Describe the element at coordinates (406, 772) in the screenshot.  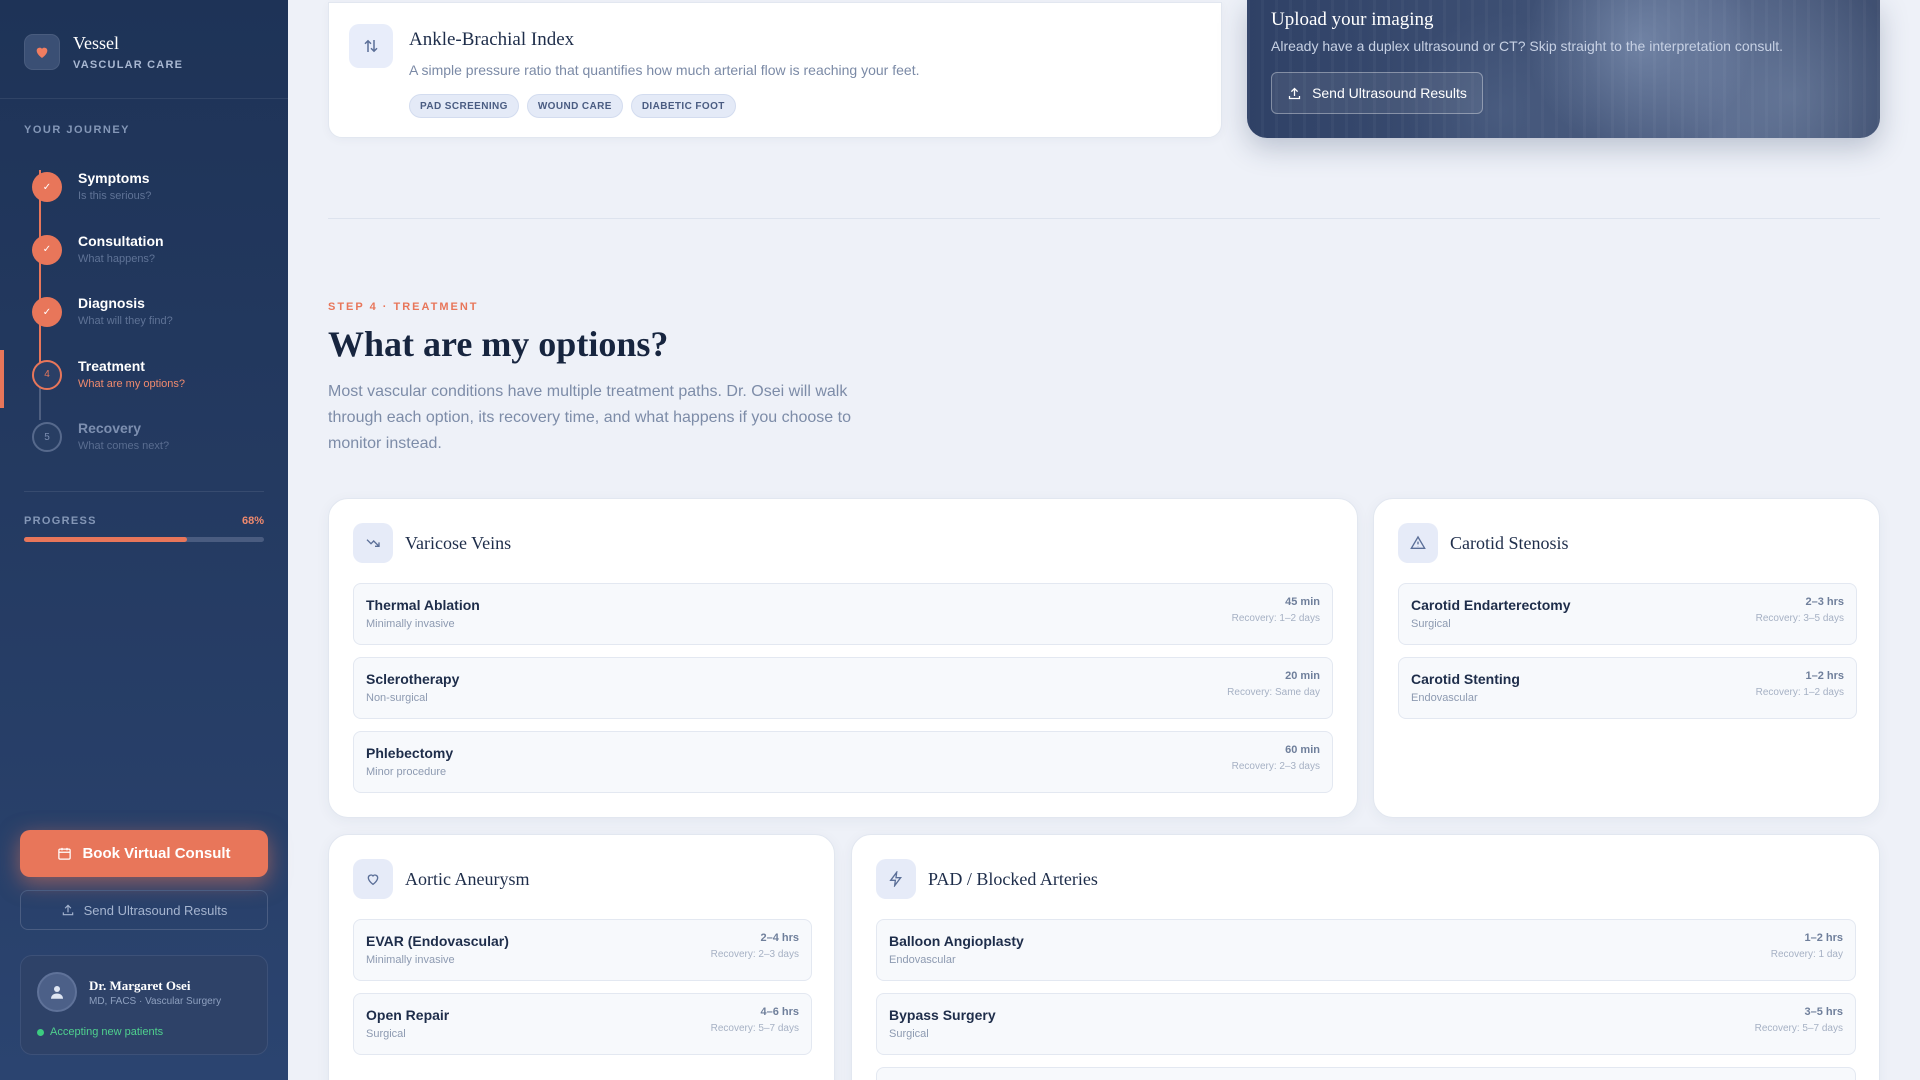
I see `option-type: Minor procedure` at that location.